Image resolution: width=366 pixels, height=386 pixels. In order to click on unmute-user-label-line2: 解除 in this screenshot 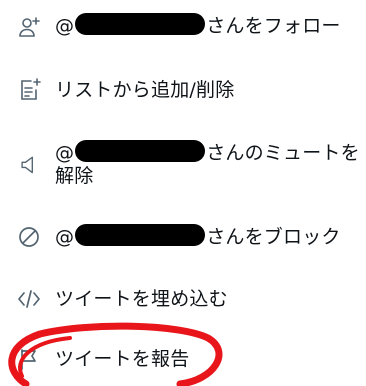, I will do `click(74, 176)`.